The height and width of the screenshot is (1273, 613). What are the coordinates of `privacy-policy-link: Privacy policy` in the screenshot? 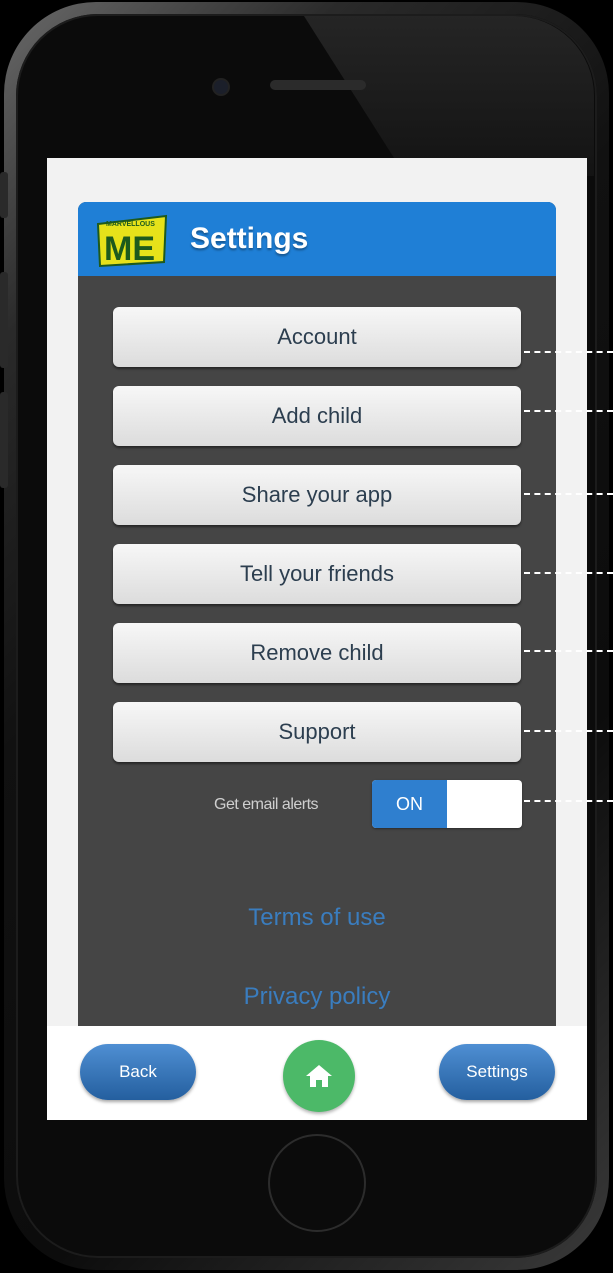 It's located at (317, 997).